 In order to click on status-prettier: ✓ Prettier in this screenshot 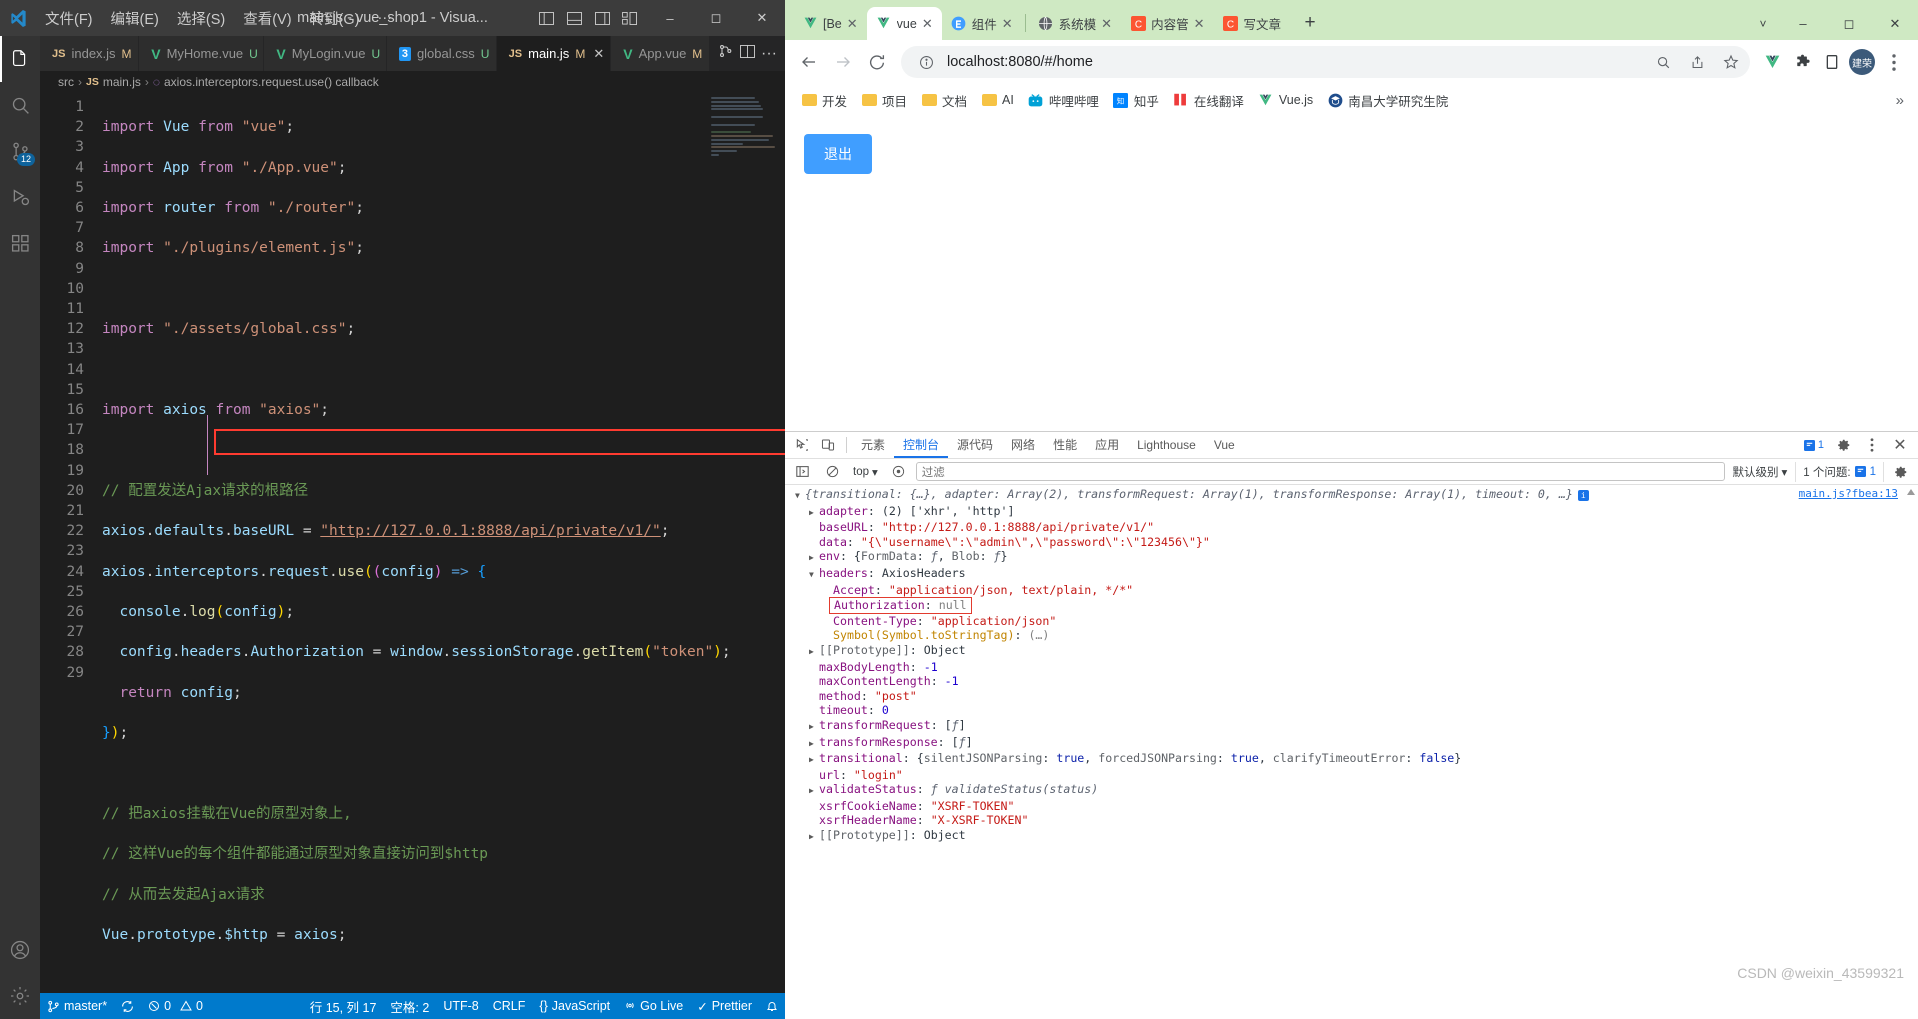, I will do `click(724, 1006)`.